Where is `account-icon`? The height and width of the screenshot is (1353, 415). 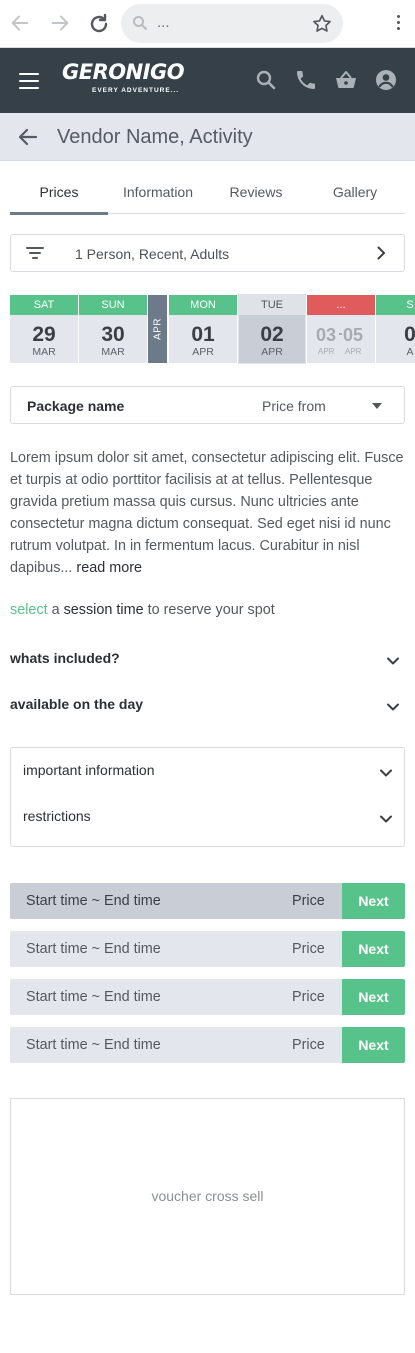
account-icon is located at coordinates (386, 80).